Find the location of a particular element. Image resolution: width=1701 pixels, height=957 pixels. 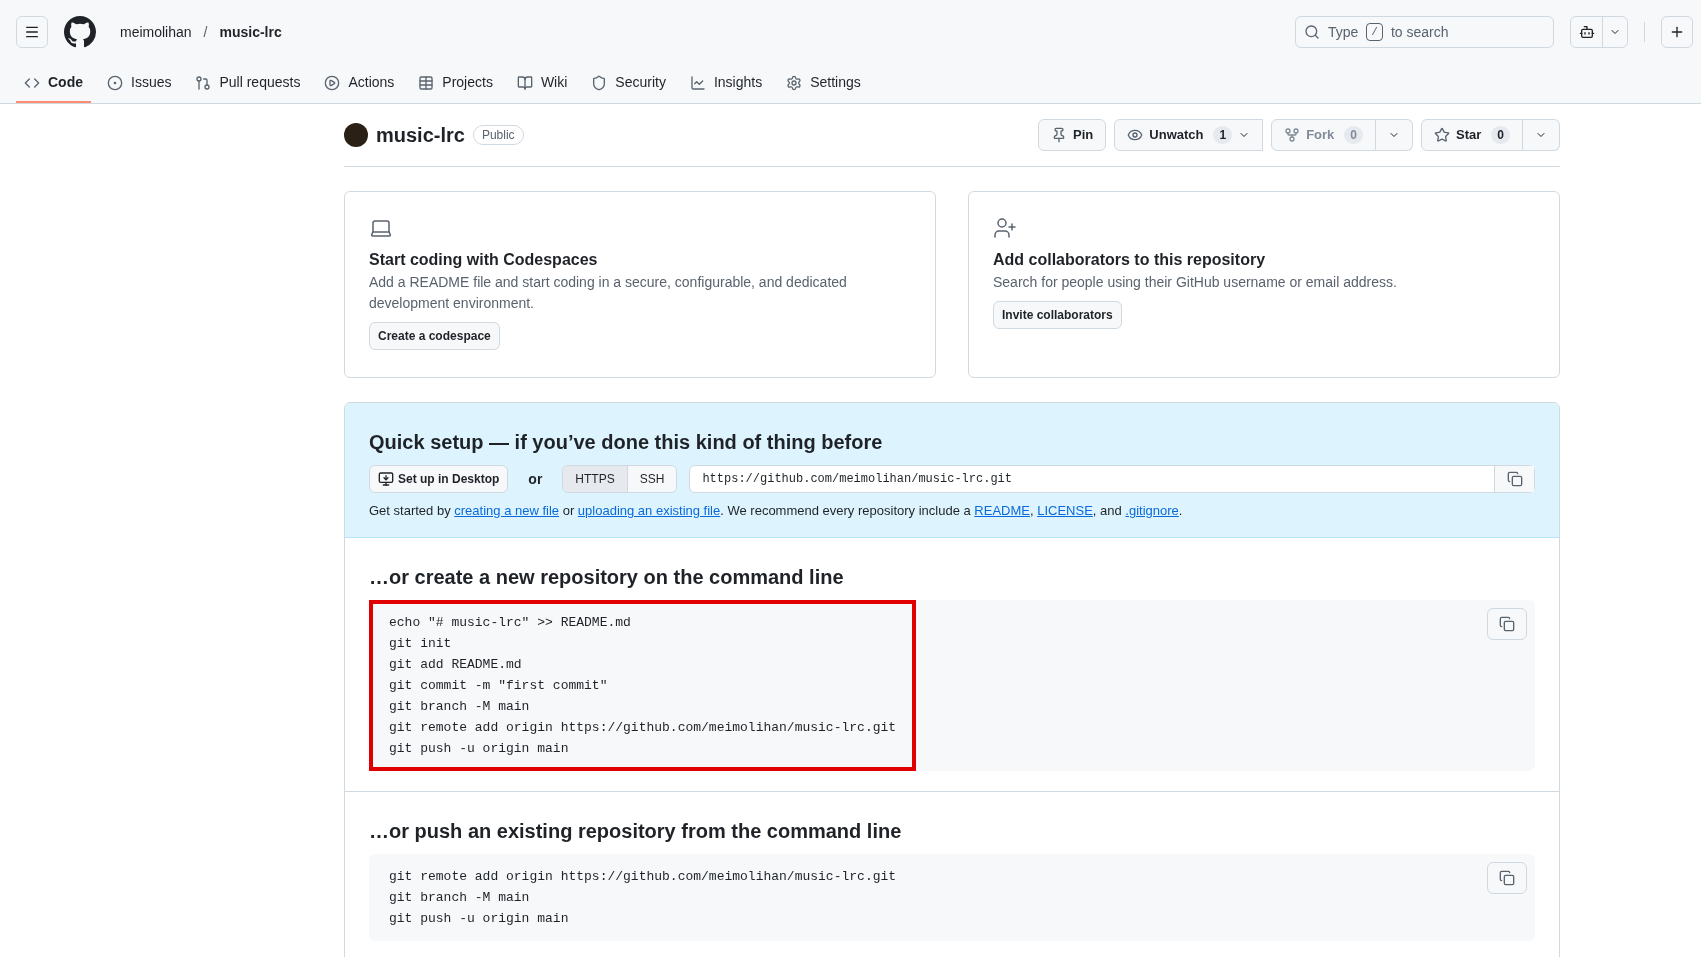

card-button: Create a codespace is located at coordinates (434, 336).